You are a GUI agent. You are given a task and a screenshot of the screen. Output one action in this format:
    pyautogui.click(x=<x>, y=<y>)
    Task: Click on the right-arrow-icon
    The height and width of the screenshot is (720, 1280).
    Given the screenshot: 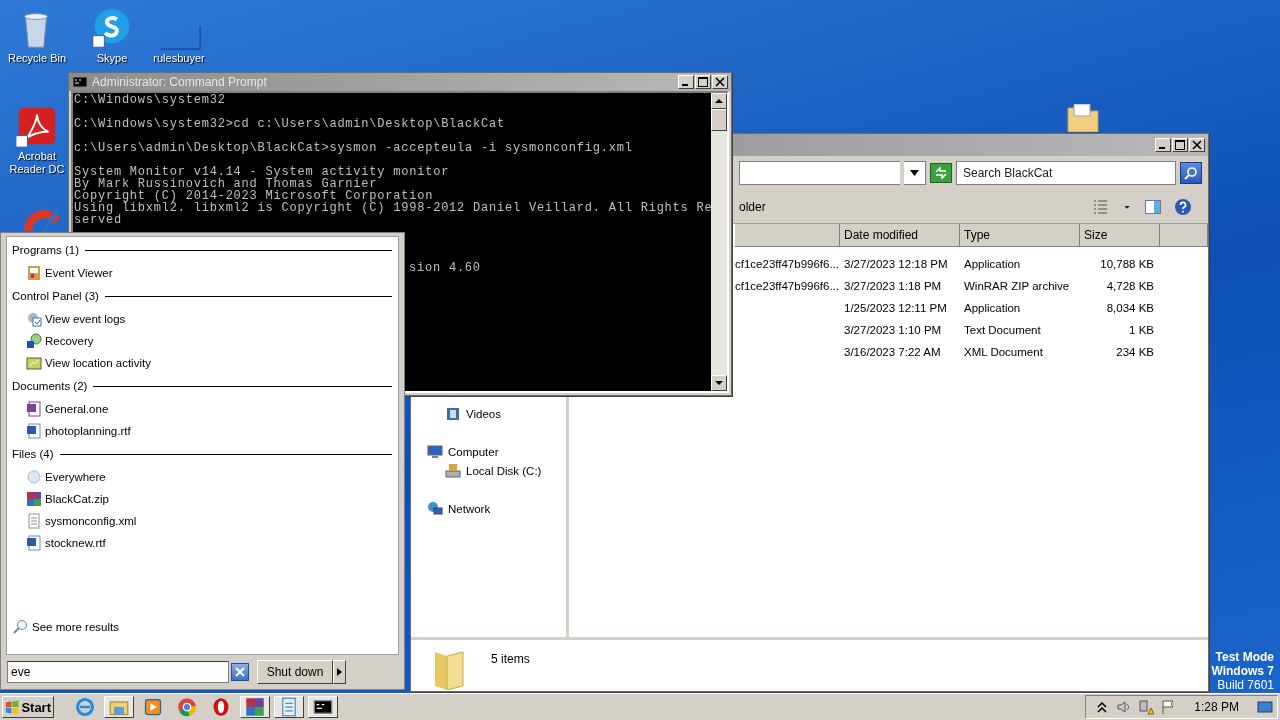 What is the action you would take?
    pyautogui.click(x=339, y=672)
    